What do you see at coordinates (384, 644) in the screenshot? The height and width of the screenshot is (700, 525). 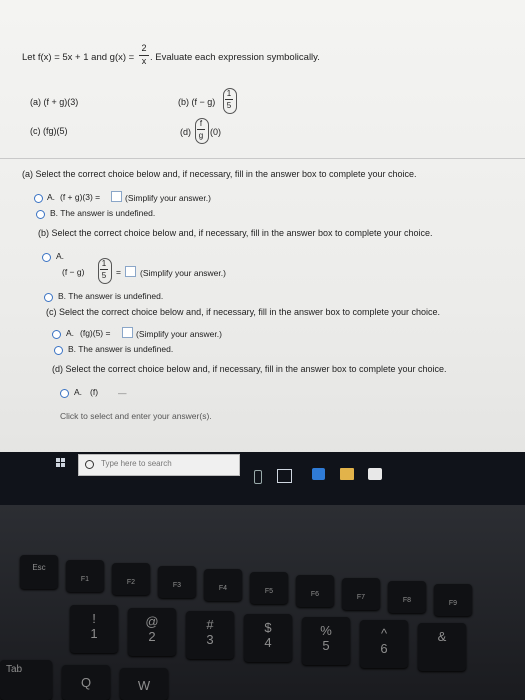 I see `key-6: ^ 6` at bounding box center [384, 644].